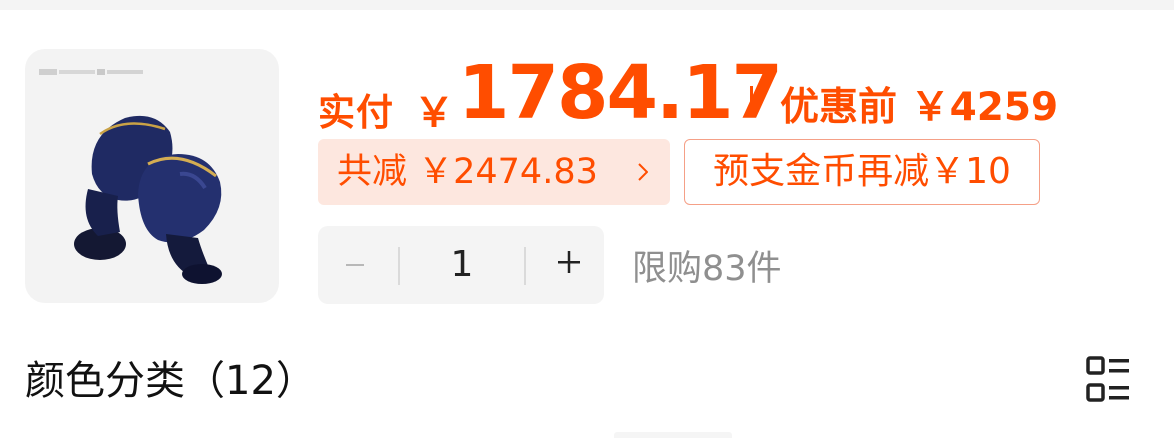 The height and width of the screenshot is (438, 1174). Describe the element at coordinates (862, 172) in the screenshot. I see `coin-discount-badge: 预支金币再减￥10` at that location.